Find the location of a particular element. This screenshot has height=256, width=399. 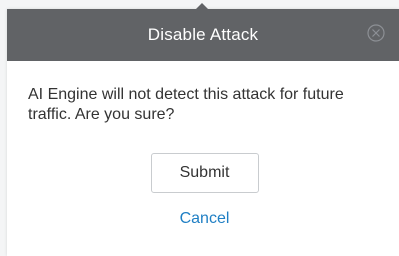

dialog-title: Disable Attack is located at coordinates (203, 34).